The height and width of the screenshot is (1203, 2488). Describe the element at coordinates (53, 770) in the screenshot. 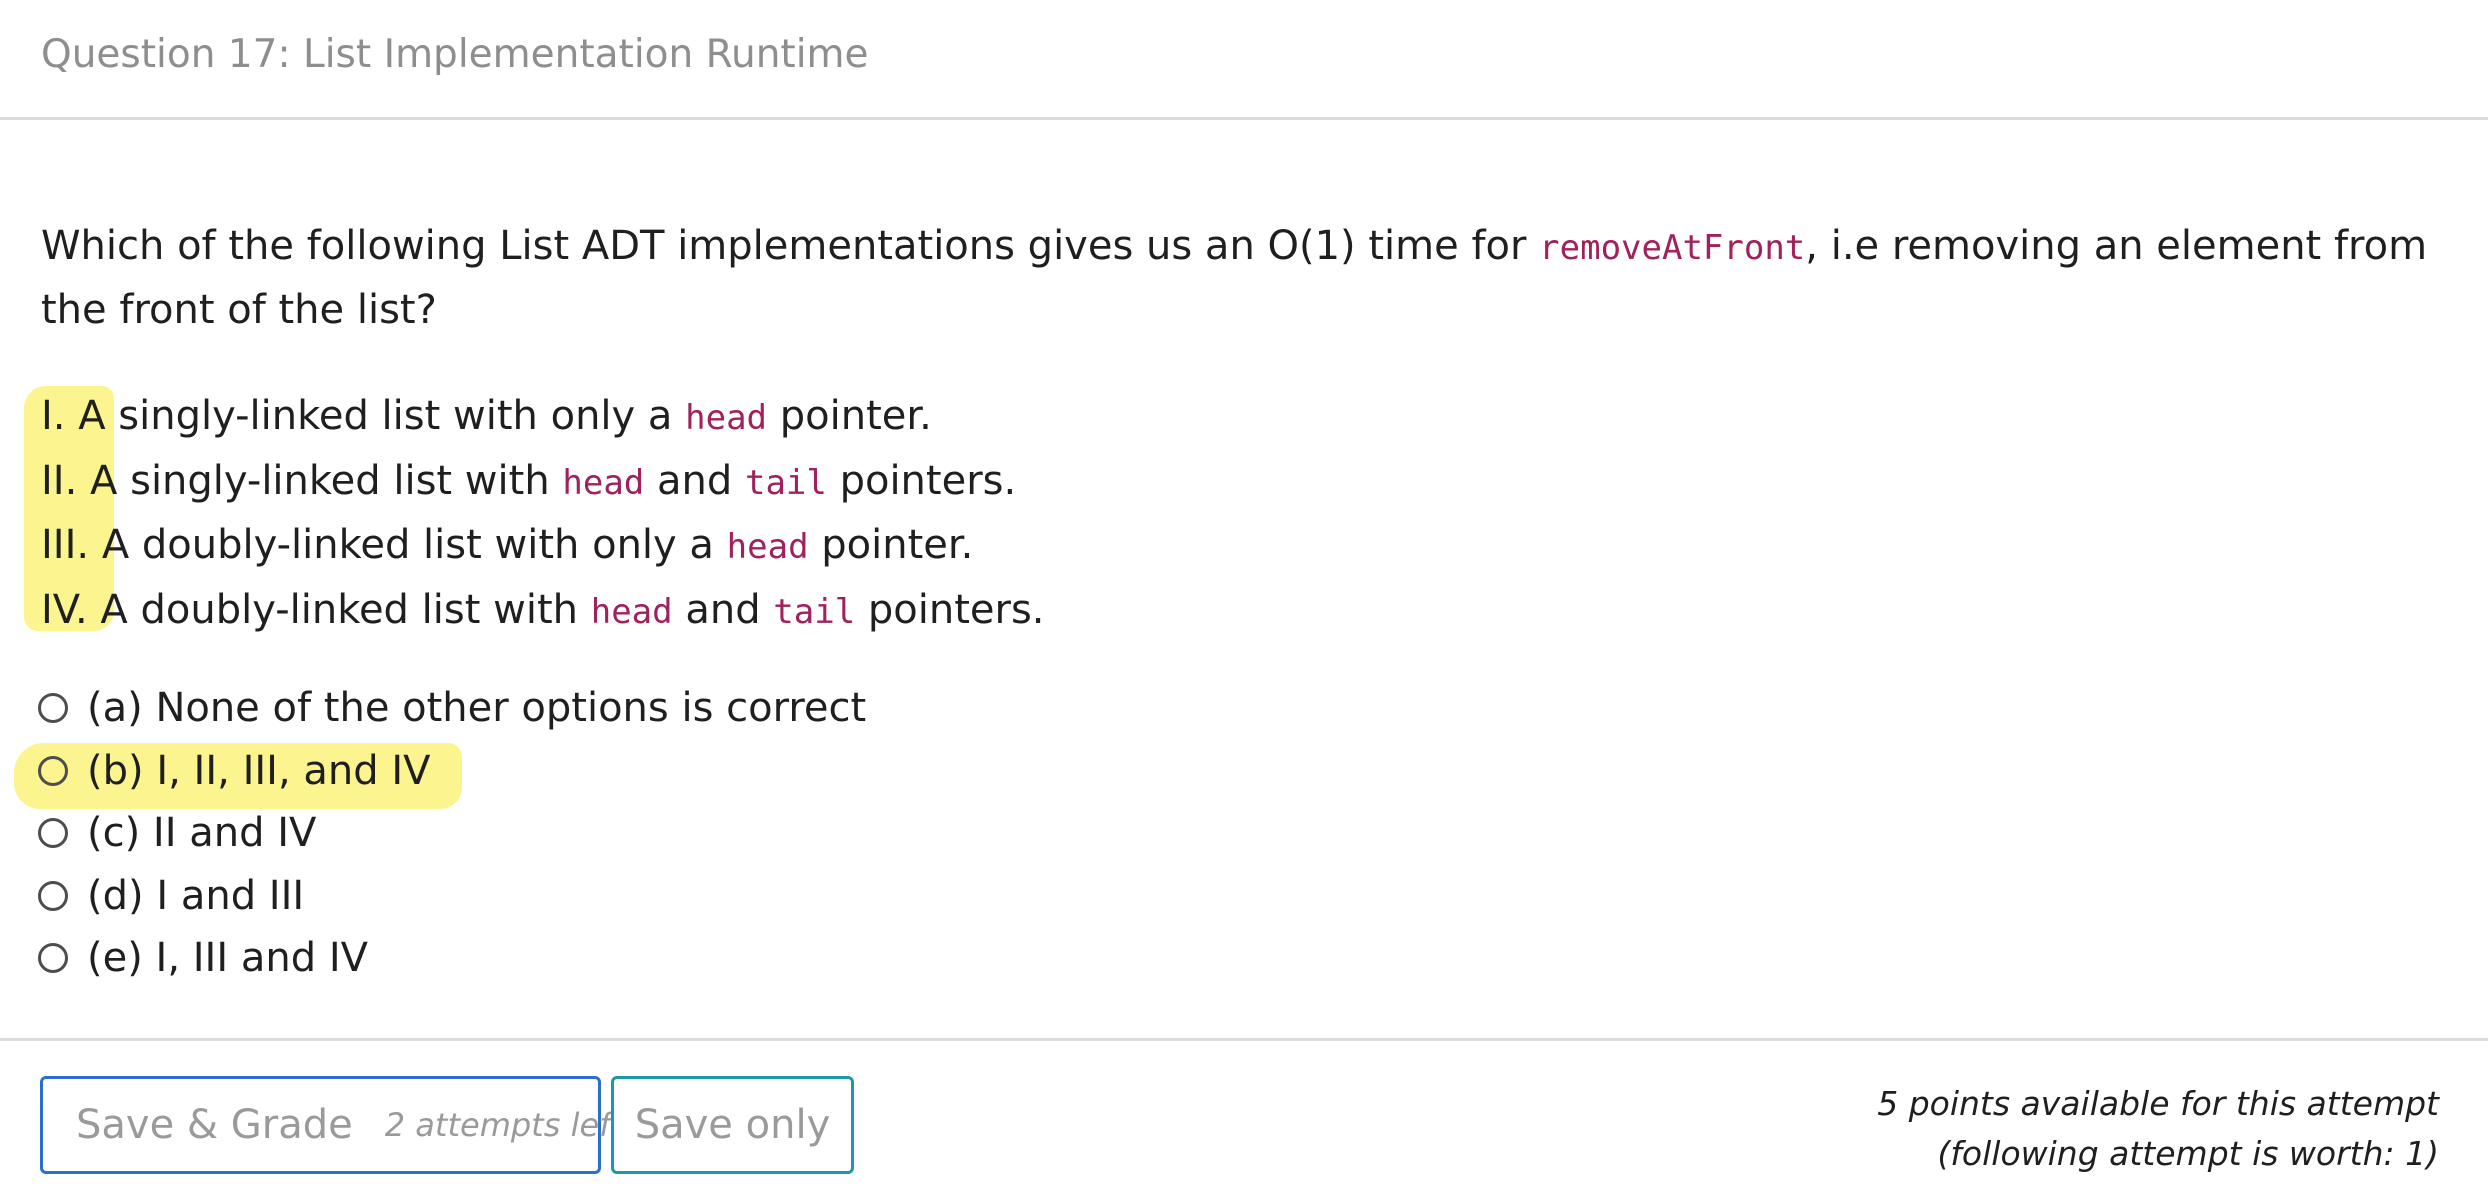

I see `radio-button-b` at that location.